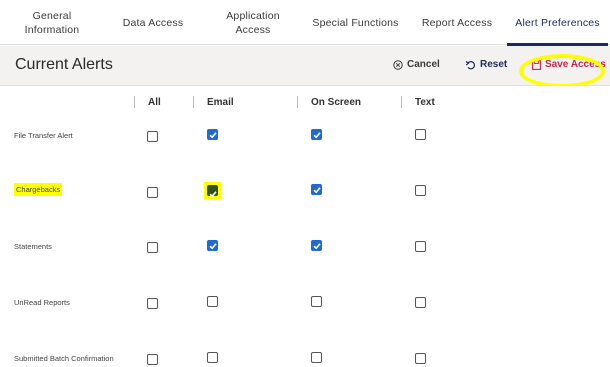  What do you see at coordinates (33, 246) in the screenshot?
I see `alert-label: Statements` at bounding box center [33, 246].